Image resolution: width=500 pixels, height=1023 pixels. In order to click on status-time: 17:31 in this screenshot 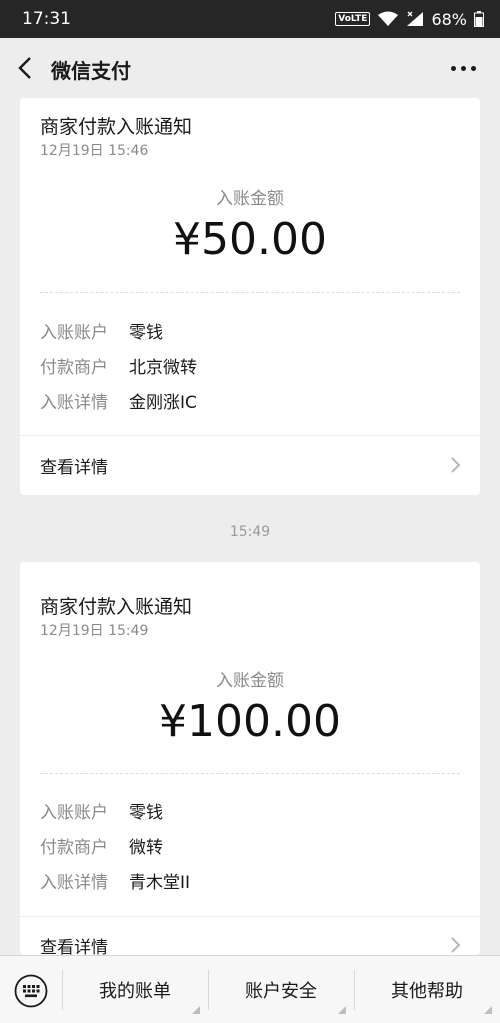, I will do `click(46, 19)`.